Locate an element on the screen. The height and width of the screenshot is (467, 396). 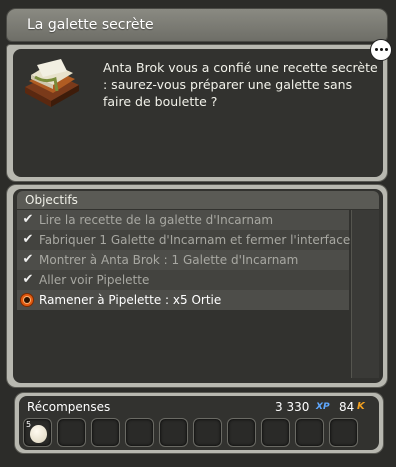
objective-label: Aller voir Pipelette is located at coordinates (94, 280).